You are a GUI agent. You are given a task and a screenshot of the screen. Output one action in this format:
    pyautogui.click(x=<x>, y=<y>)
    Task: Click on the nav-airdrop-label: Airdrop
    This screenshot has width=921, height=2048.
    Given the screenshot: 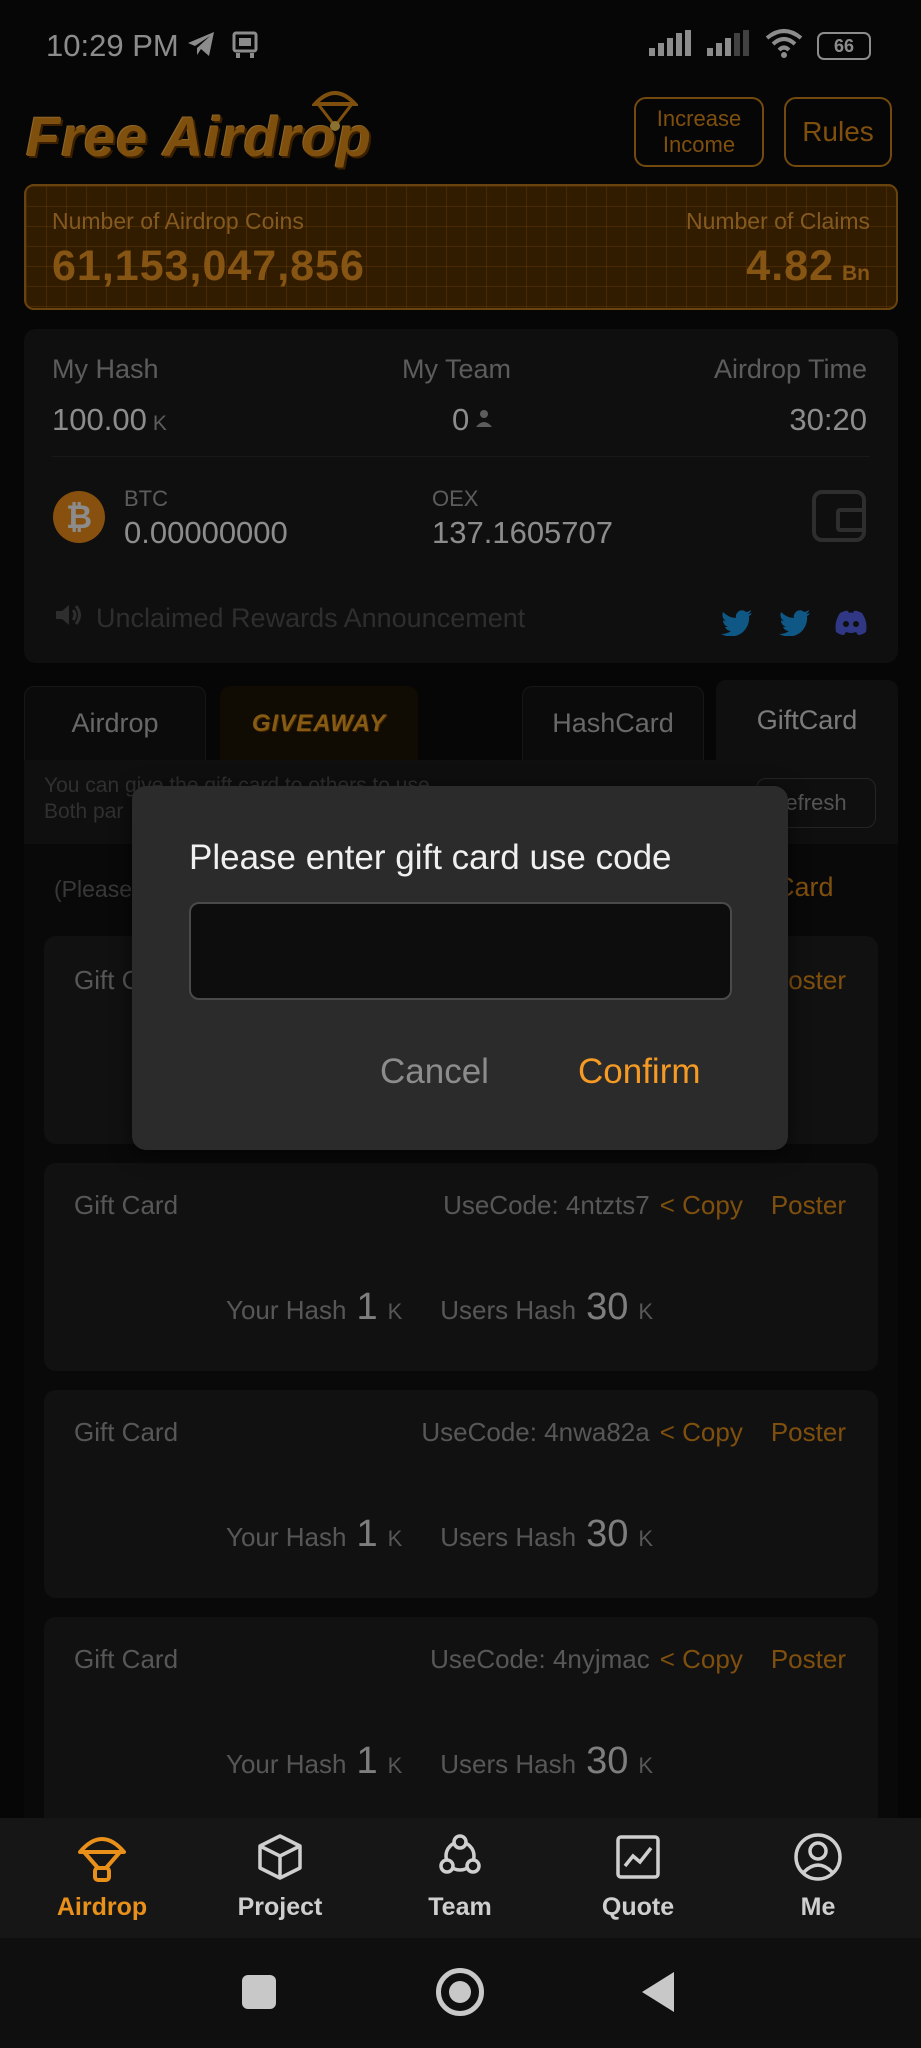 What is the action you would take?
    pyautogui.click(x=102, y=1907)
    